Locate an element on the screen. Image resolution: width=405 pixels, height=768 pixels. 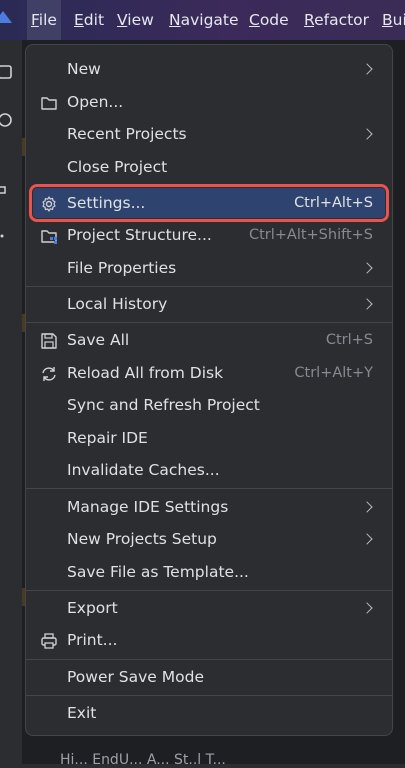
left-toolbar is located at coordinates (11, 402).